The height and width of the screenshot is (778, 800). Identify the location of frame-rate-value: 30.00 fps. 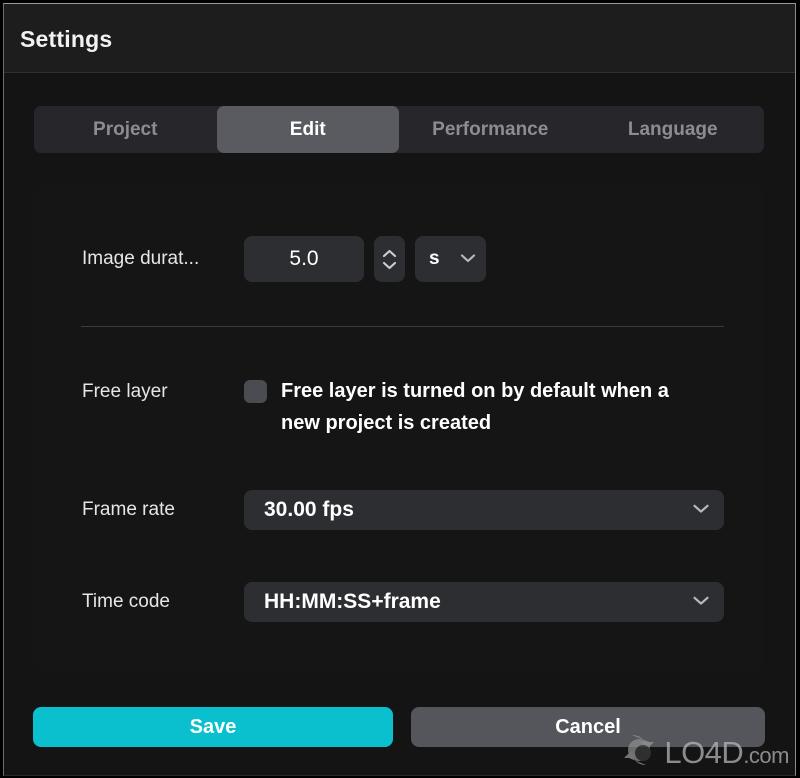
(309, 509).